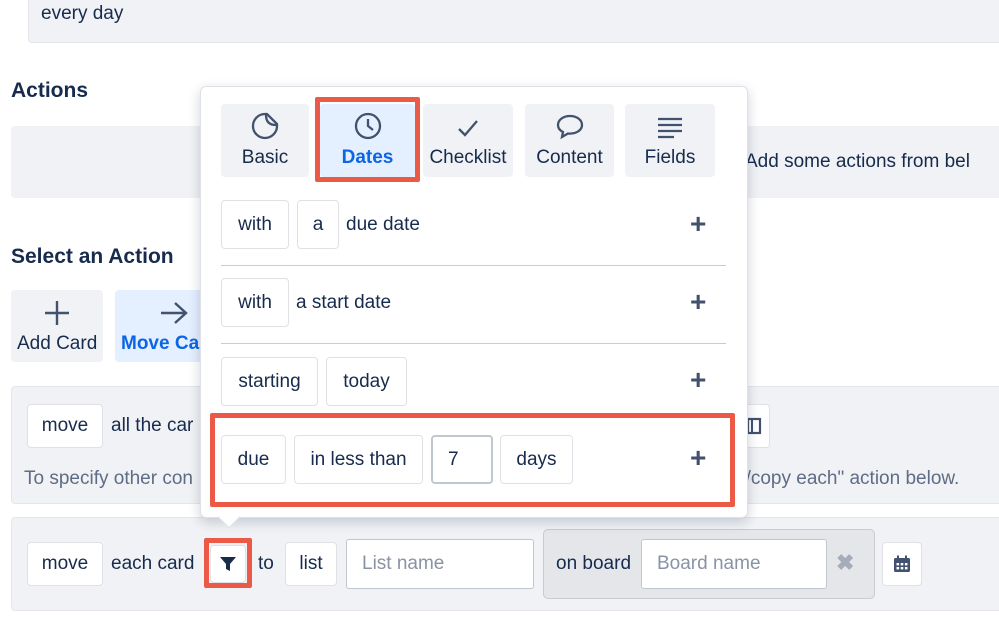  Describe the element at coordinates (174, 313) in the screenshot. I see `arrow-right-icon` at that location.